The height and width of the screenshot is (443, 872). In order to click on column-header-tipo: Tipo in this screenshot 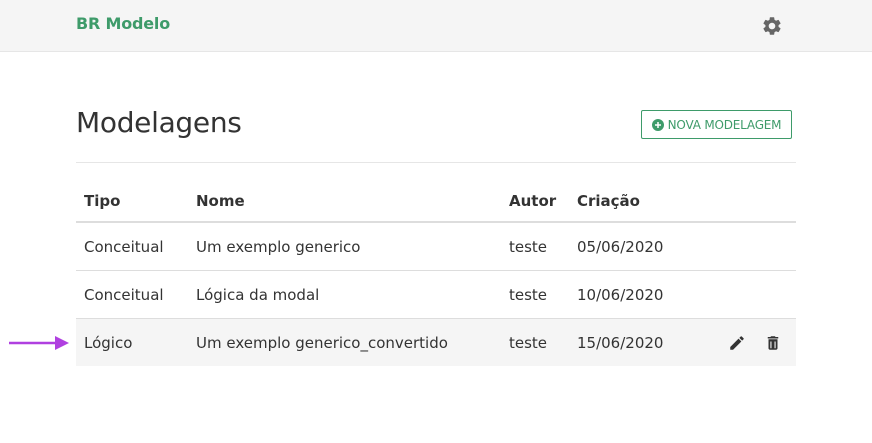, I will do `click(132, 201)`.